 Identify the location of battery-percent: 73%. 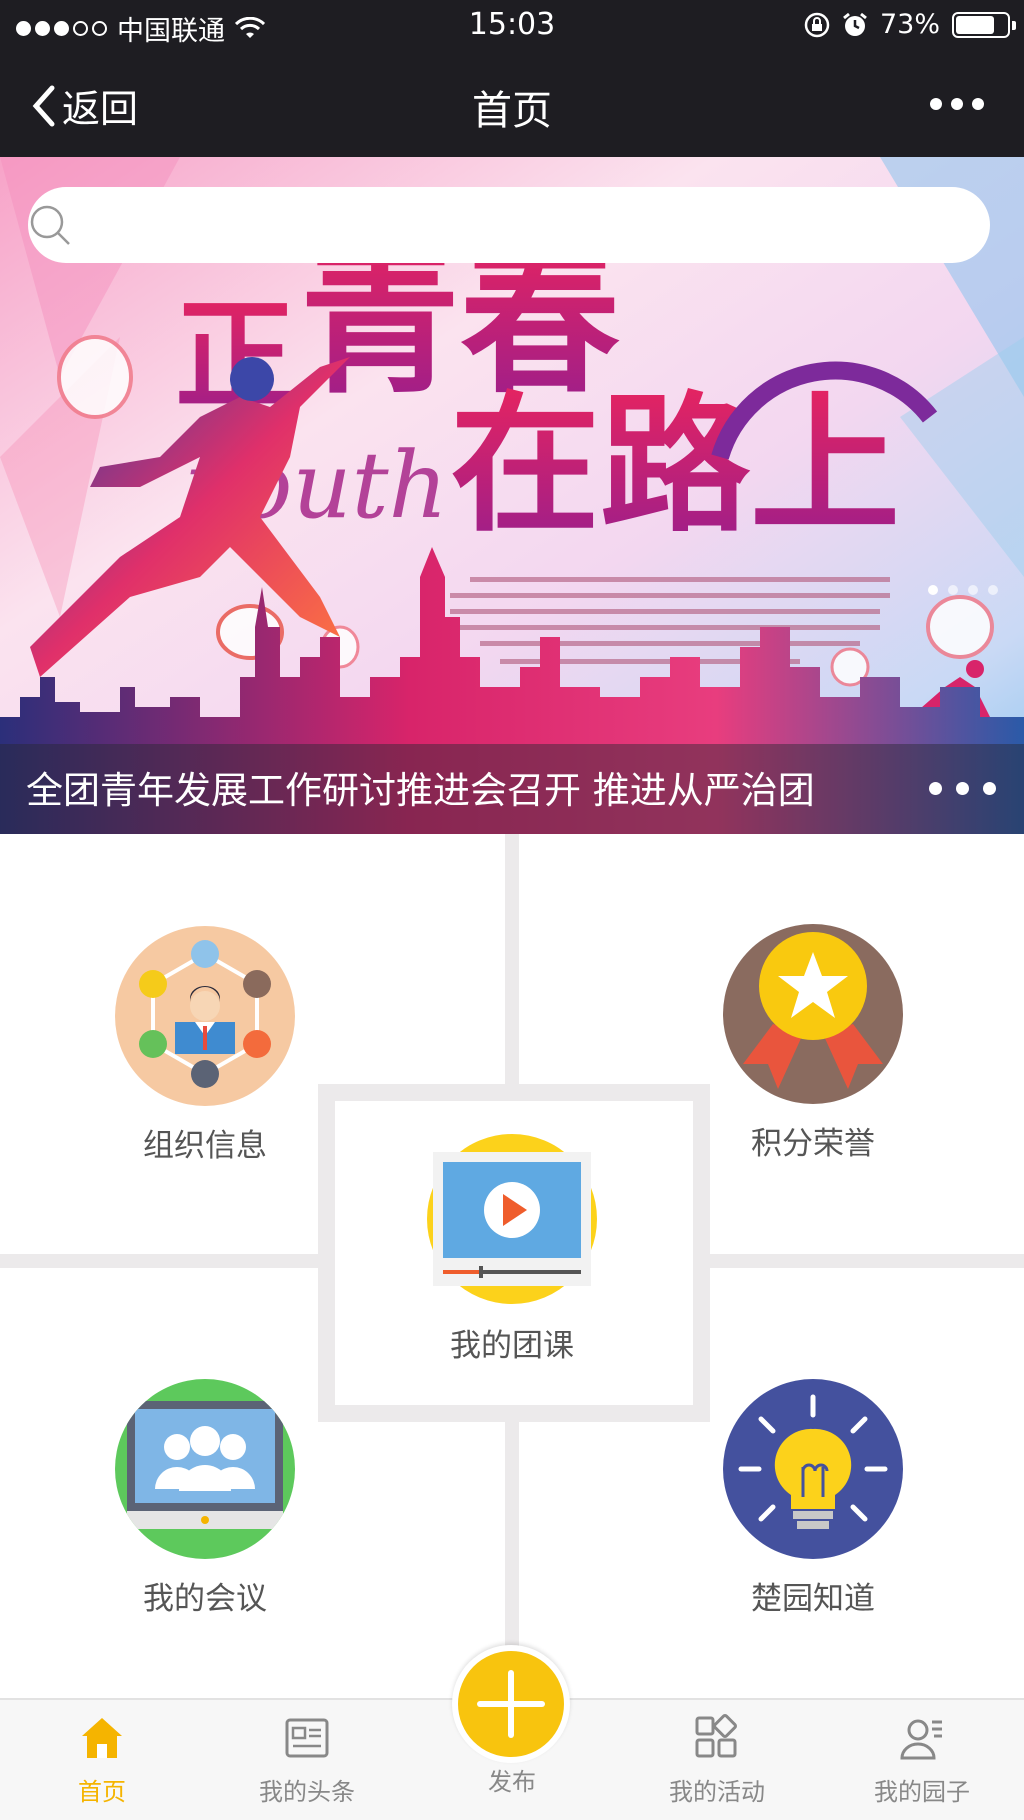
(909, 24).